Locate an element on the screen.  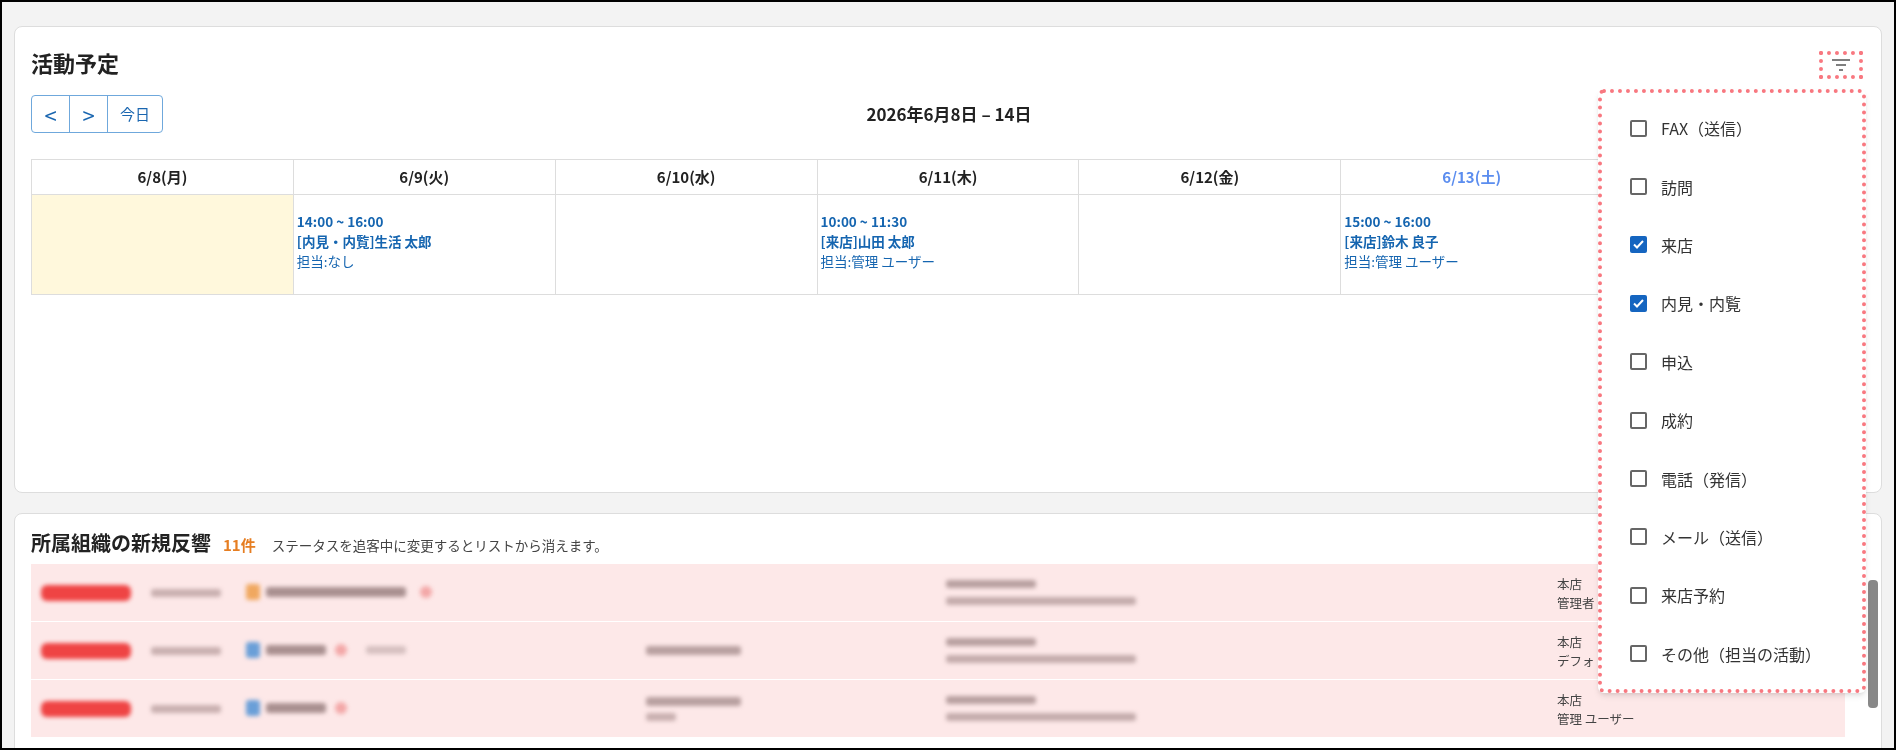
option-label: 来店 is located at coordinates (1677, 244).